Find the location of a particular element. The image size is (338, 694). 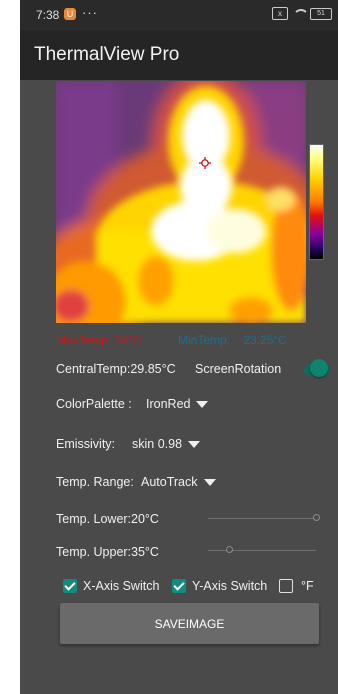

y-axis-label: Y-Axis Switch is located at coordinates (230, 586).